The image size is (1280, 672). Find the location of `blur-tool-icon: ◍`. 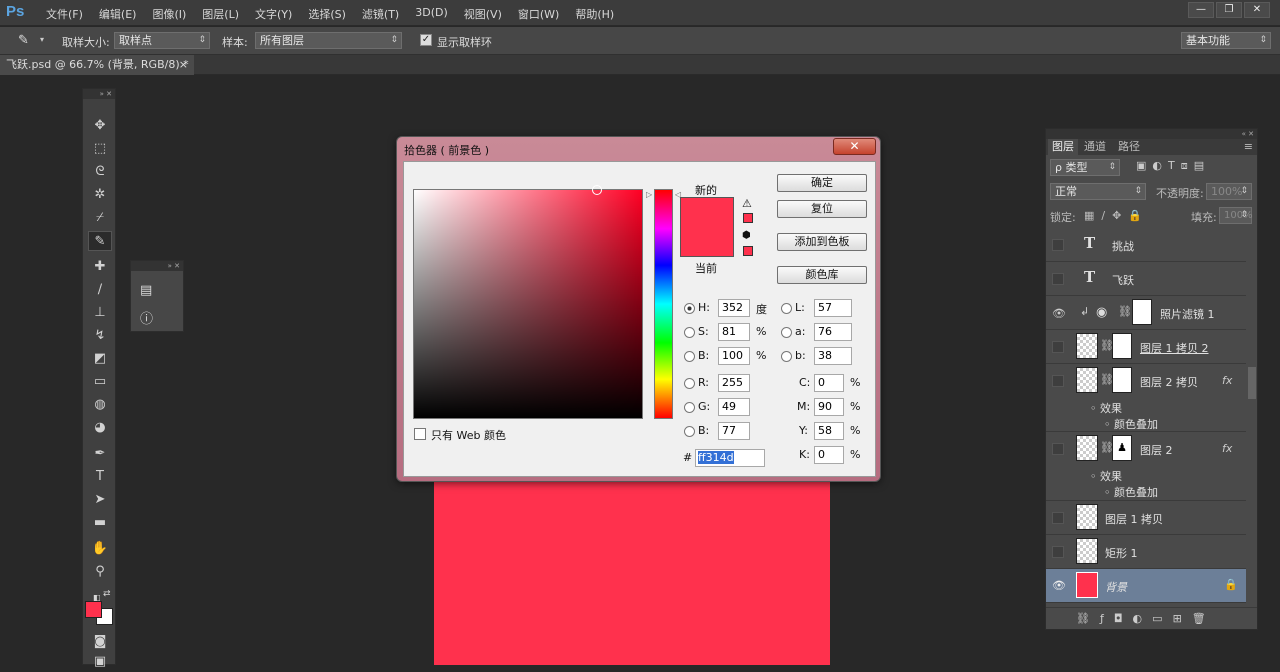

blur-tool-icon: ◍ is located at coordinates (100, 405).